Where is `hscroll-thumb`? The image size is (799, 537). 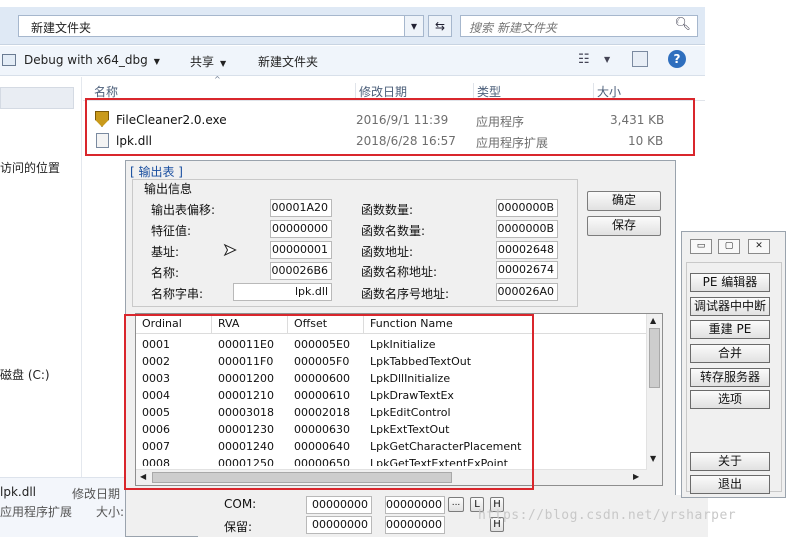 hscroll-thumb is located at coordinates (302, 477).